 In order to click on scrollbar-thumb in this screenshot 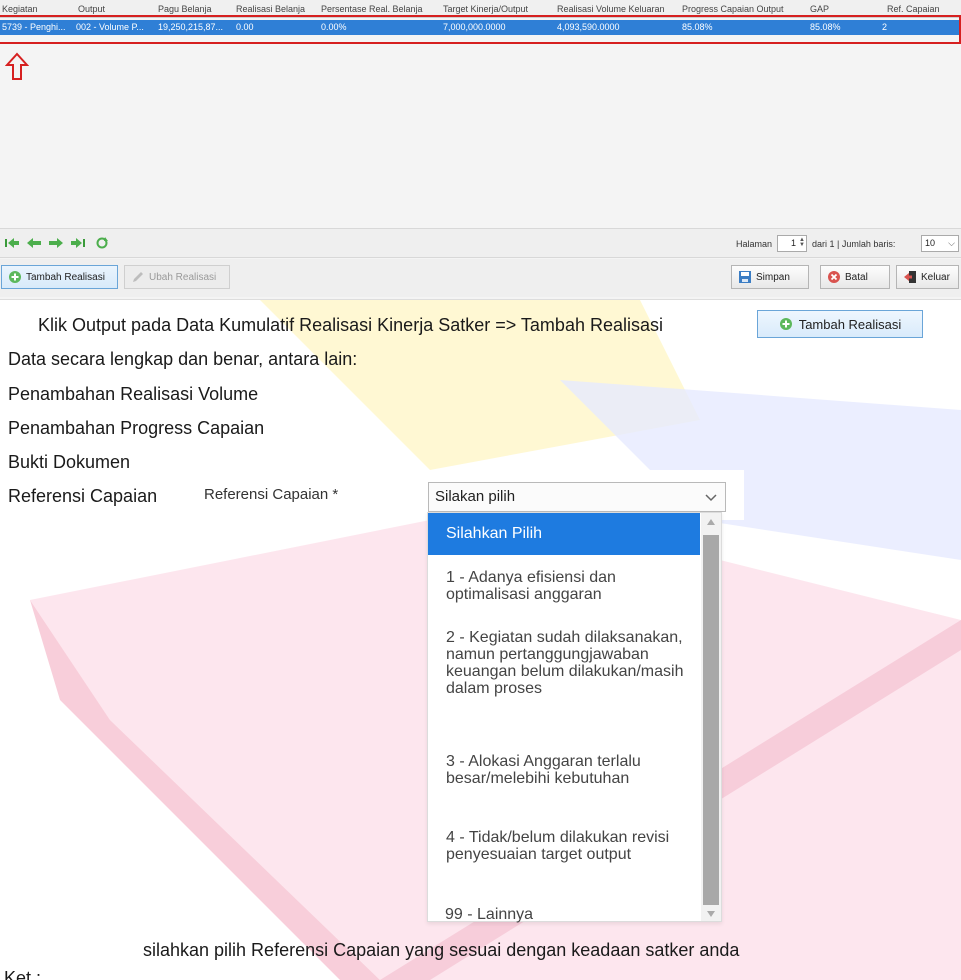, I will do `click(711, 720)`.